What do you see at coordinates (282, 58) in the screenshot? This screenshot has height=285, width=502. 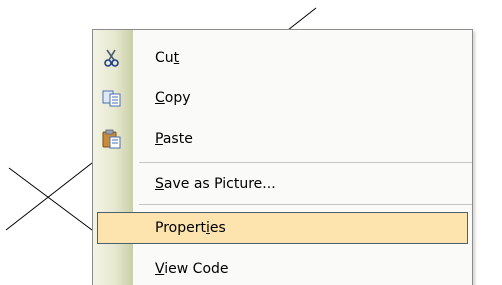 I see `menu-item-cut: Cut` at bounding box center [282, 58].